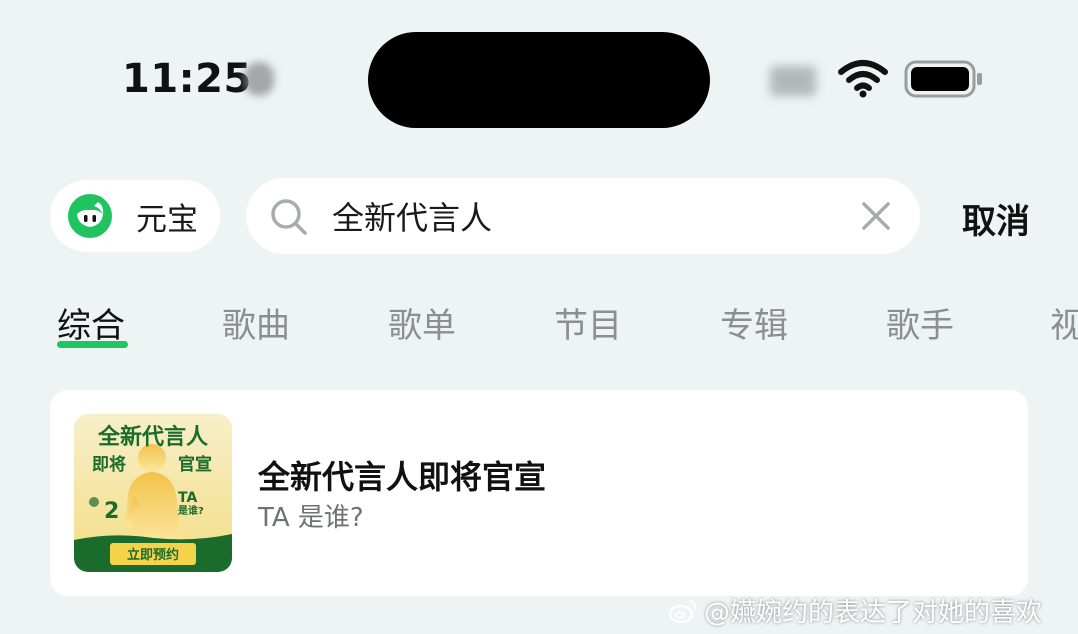 The width and height of the screenshot is (1078, 634). What do you see at coordinates (109, 464) in the screenshot?
I see `cover-headline-2a: 即将` at bounding box center [109, 464].